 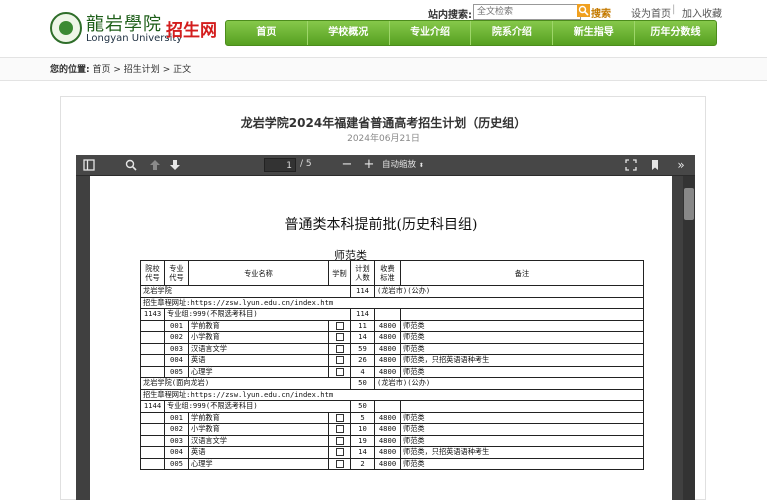 I want to click on group-row: 1143 专业组:999(不限选考科目) 114, so click(x=392, y=314).